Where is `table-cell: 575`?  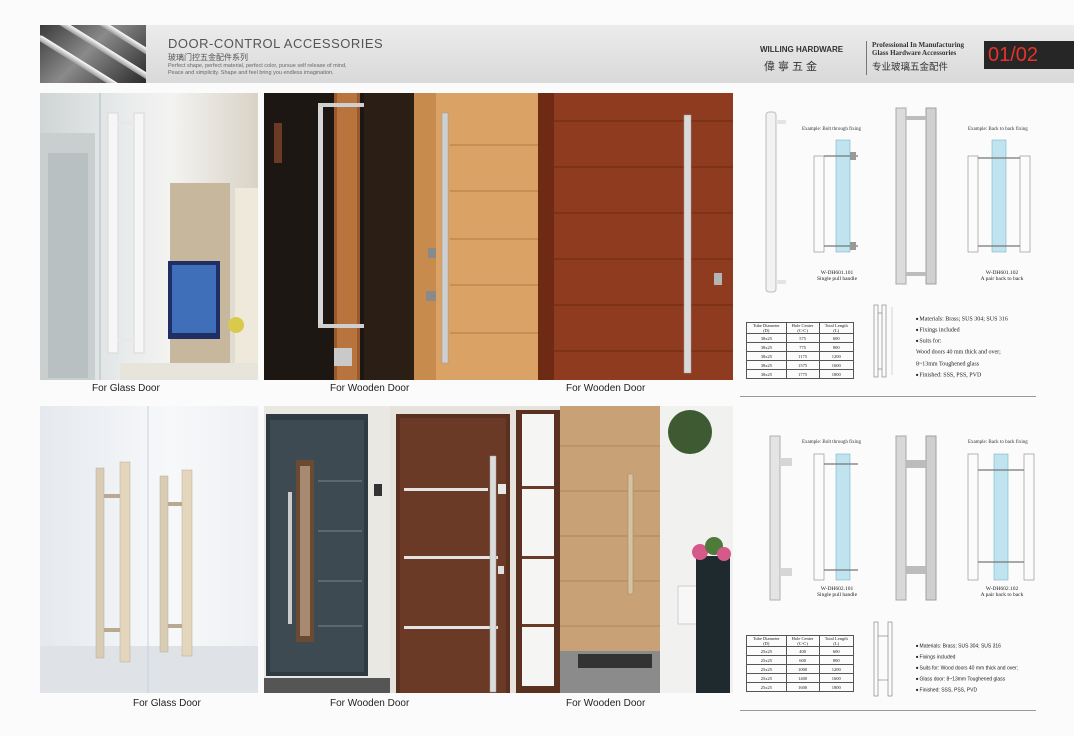
table-cell: 575 is located at coordinates (802, 338).